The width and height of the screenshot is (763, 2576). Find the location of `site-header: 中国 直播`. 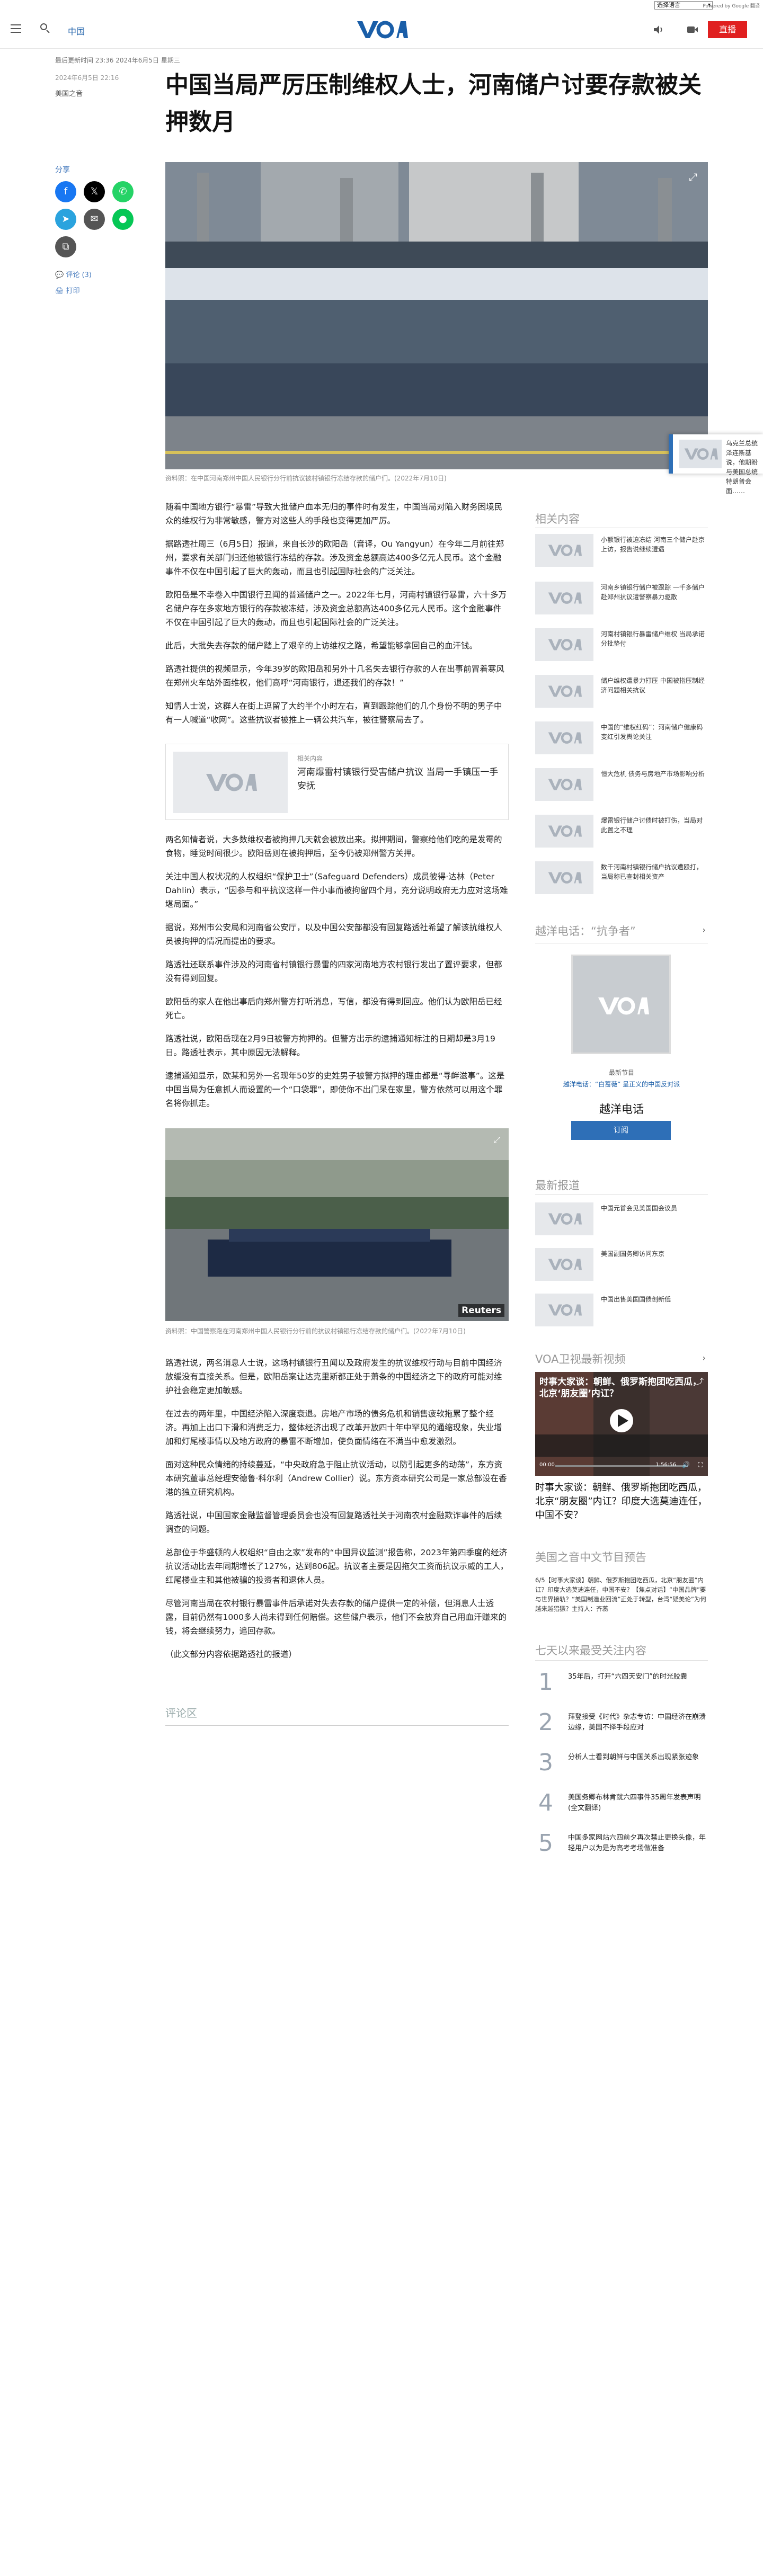

site-header: 中国 直播 is located at coordinates (381, 30).